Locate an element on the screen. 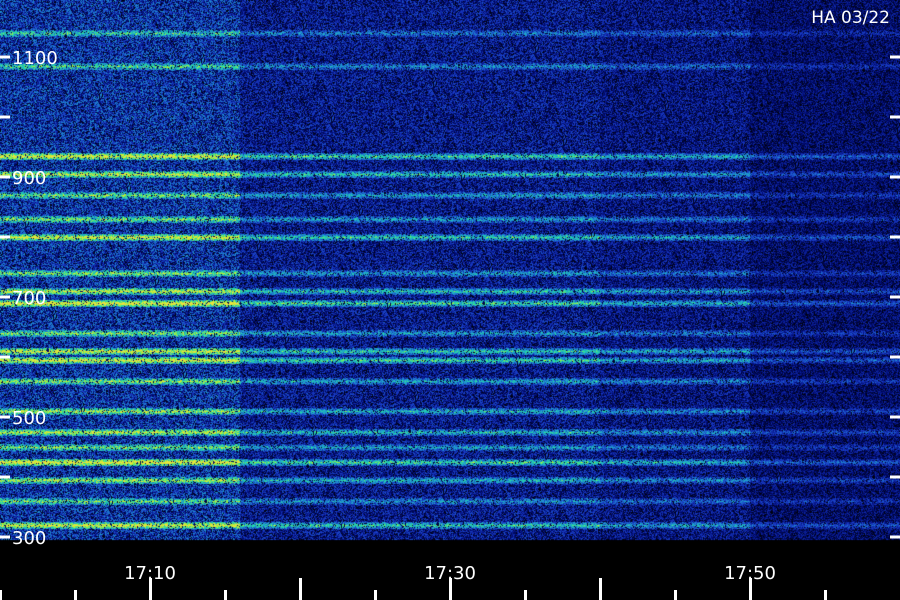 Image resolution: width=900 pixels, height=600 pixels. y-tick-label: 1100 is located at coordinates (35, 58).